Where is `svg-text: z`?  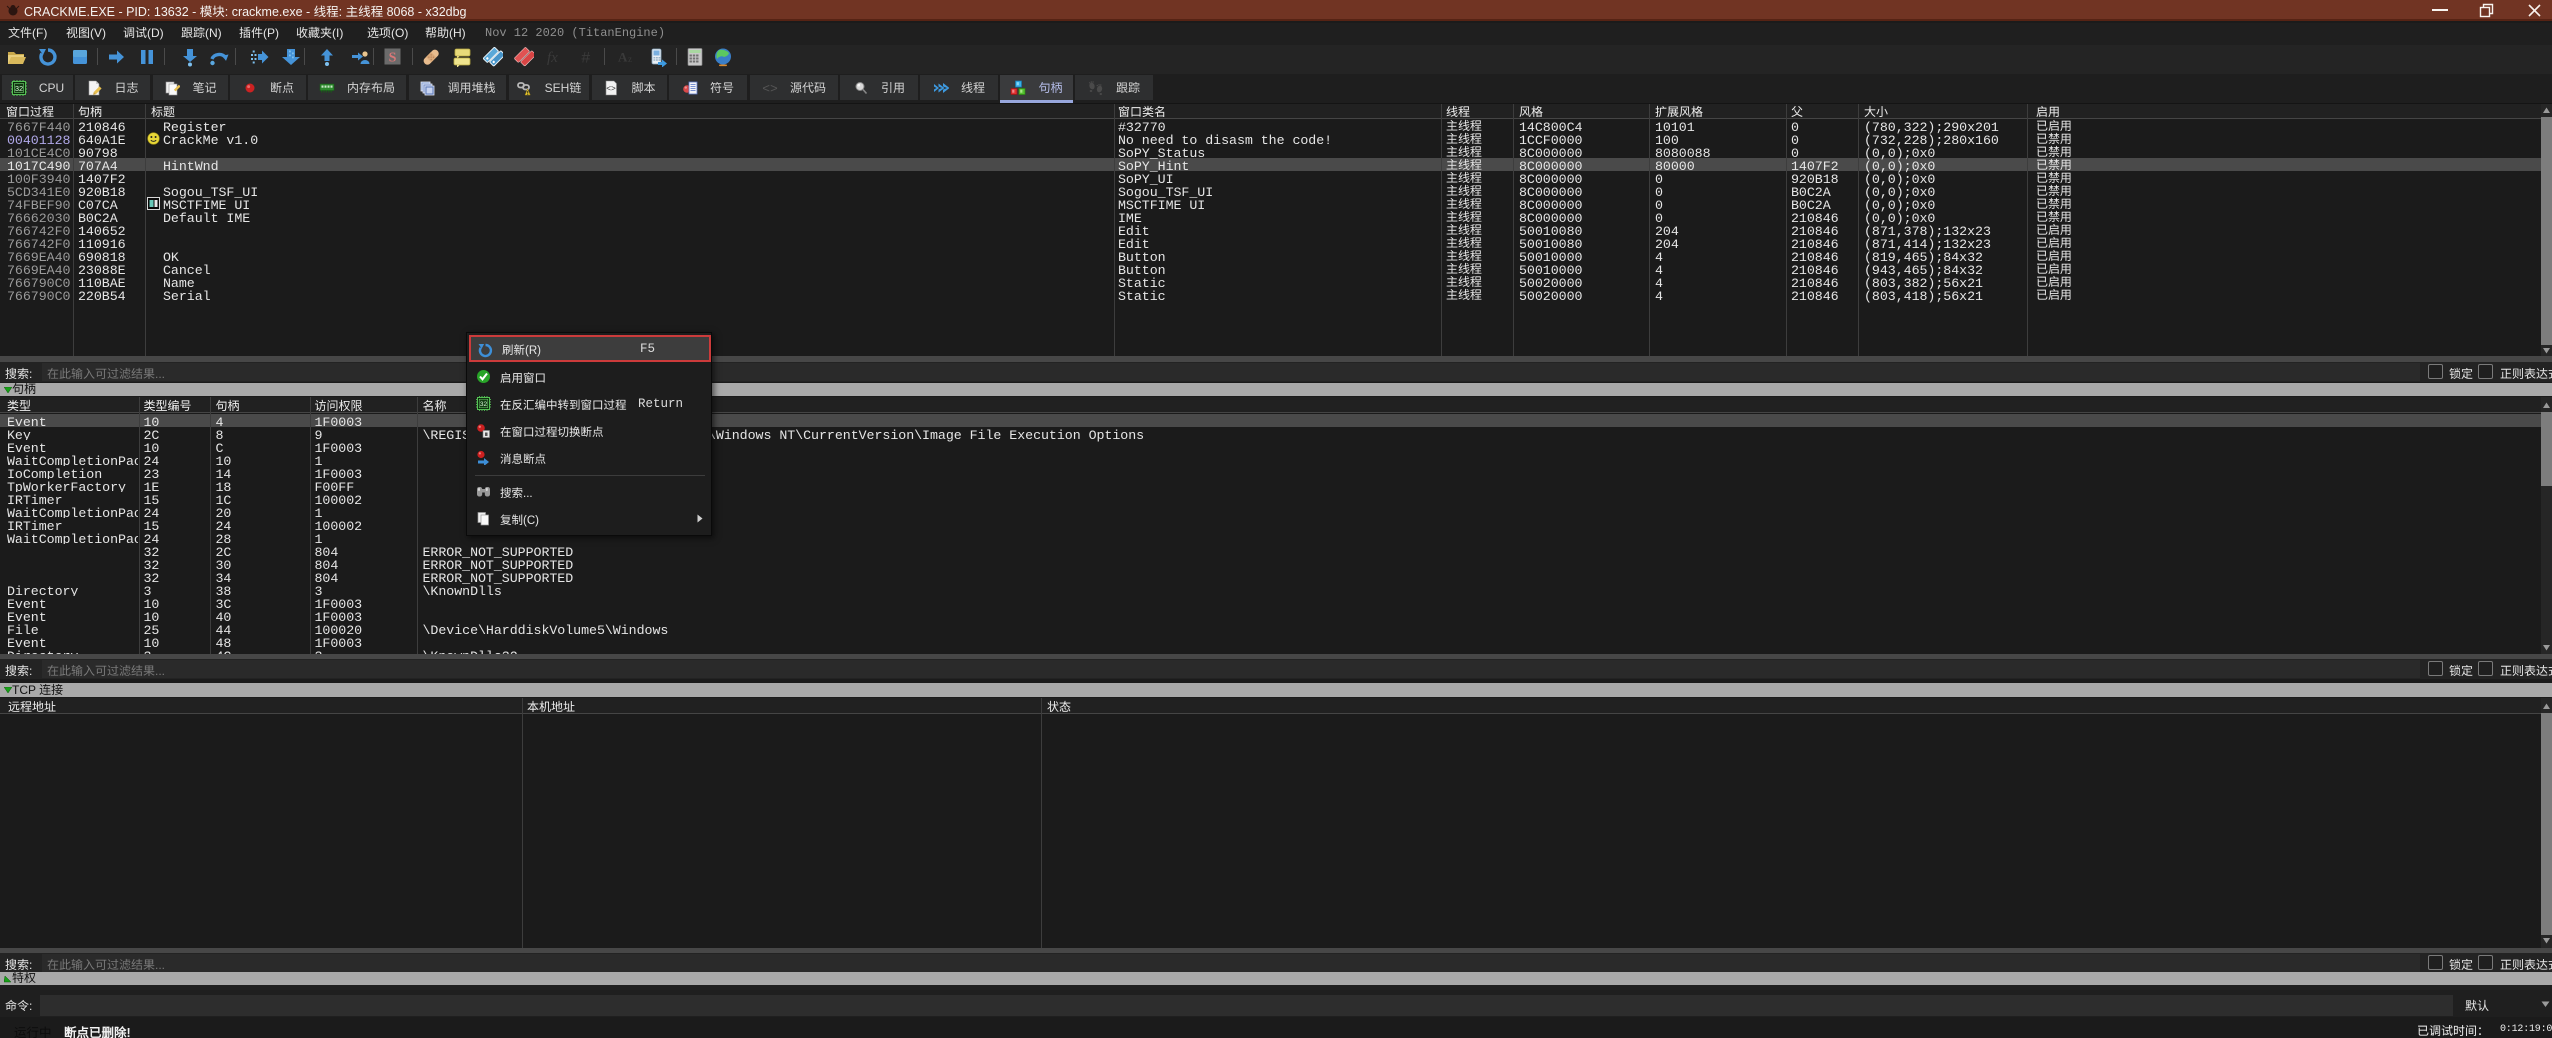 svg-text: z is located at coordinates (630, 59).